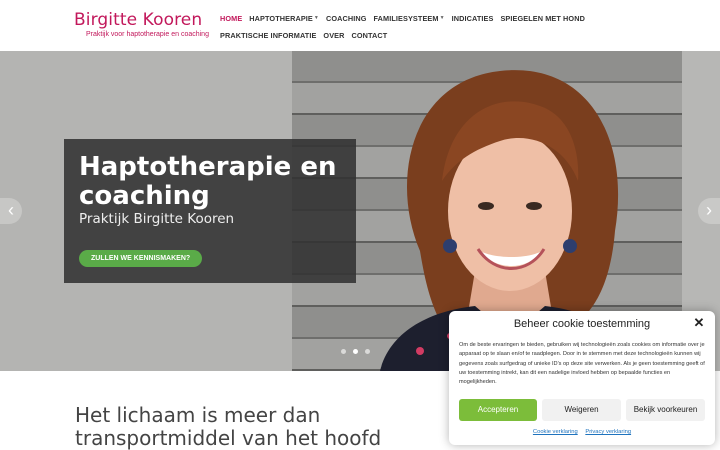 This screenshot has height=450, width=720. I want to click on nav-item-spiegelen-met-hond: SPIEGELEN MET HOND, so click(542, 18).